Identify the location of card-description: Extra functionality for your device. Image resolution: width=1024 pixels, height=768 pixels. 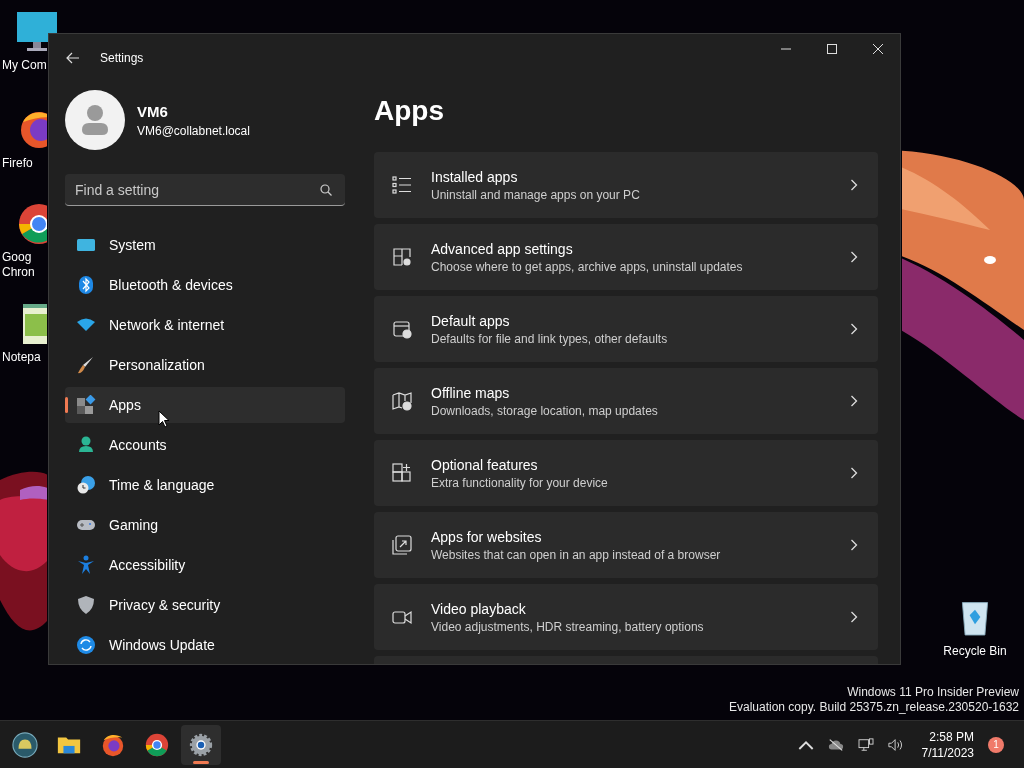
(519, 482).